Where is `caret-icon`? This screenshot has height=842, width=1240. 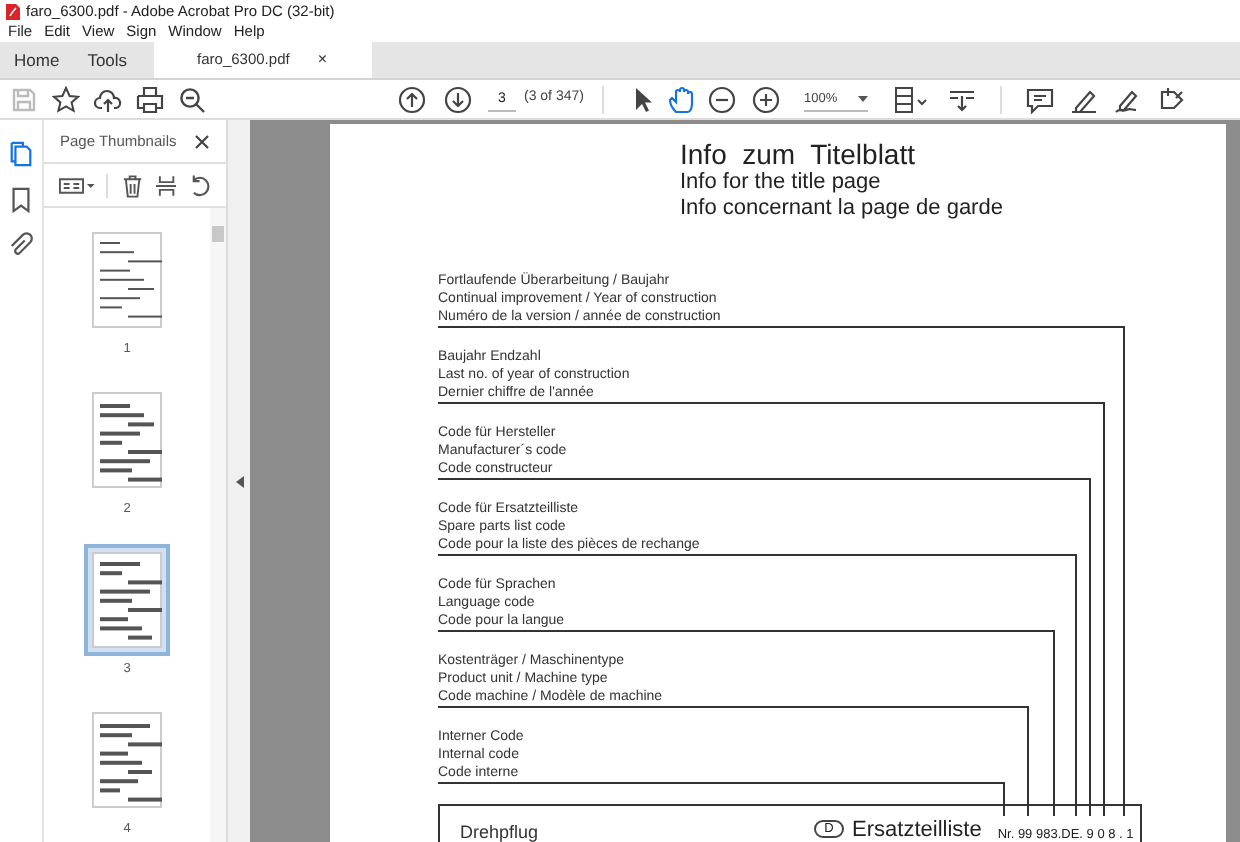
caret-icon is located at coordinates (862, 98).